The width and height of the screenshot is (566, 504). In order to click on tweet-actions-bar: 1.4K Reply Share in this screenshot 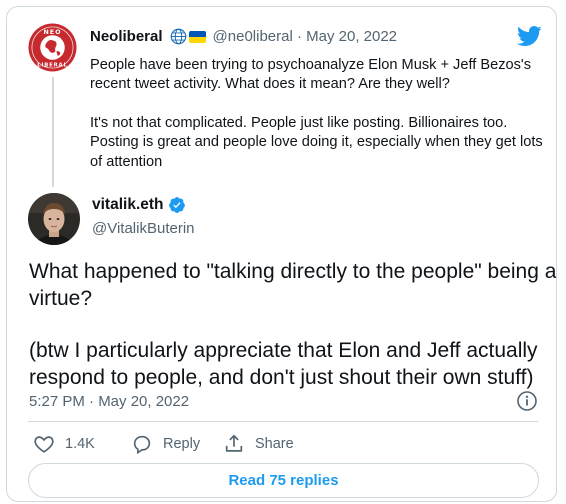, I will do `click(163, 444)`.